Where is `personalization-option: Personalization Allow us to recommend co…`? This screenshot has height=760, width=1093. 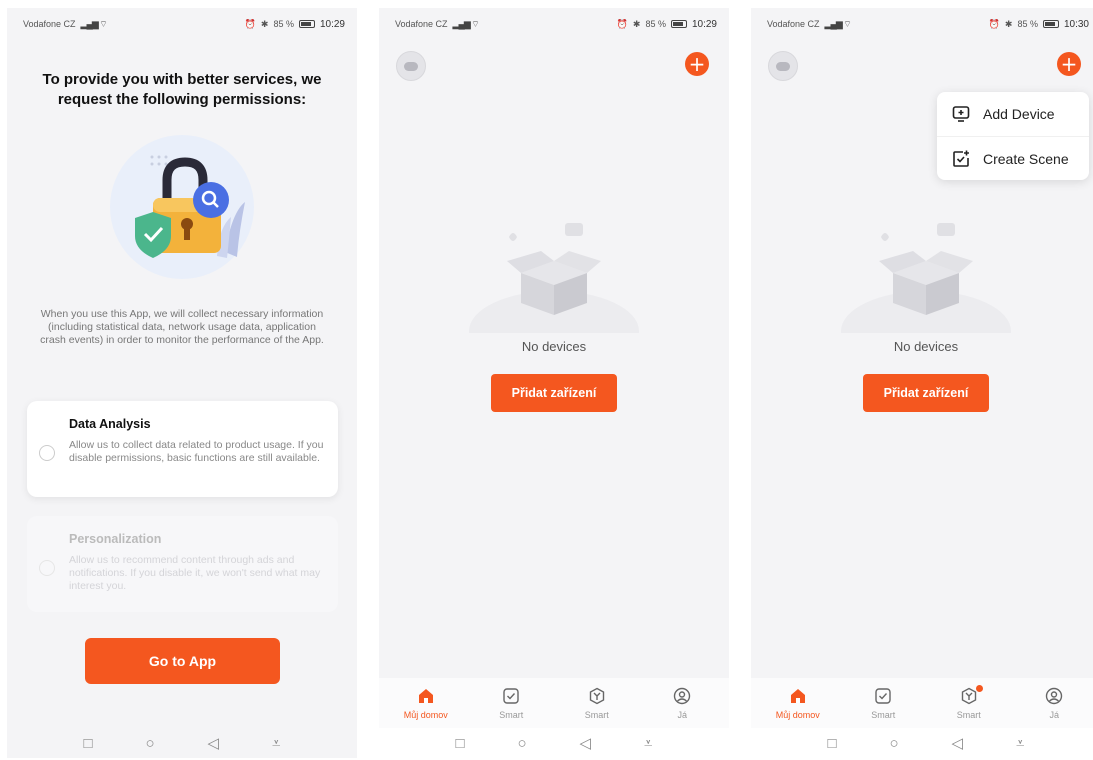 personalization-option: Personalization Allow us to recommend co… is located at coordinates (182, 564).